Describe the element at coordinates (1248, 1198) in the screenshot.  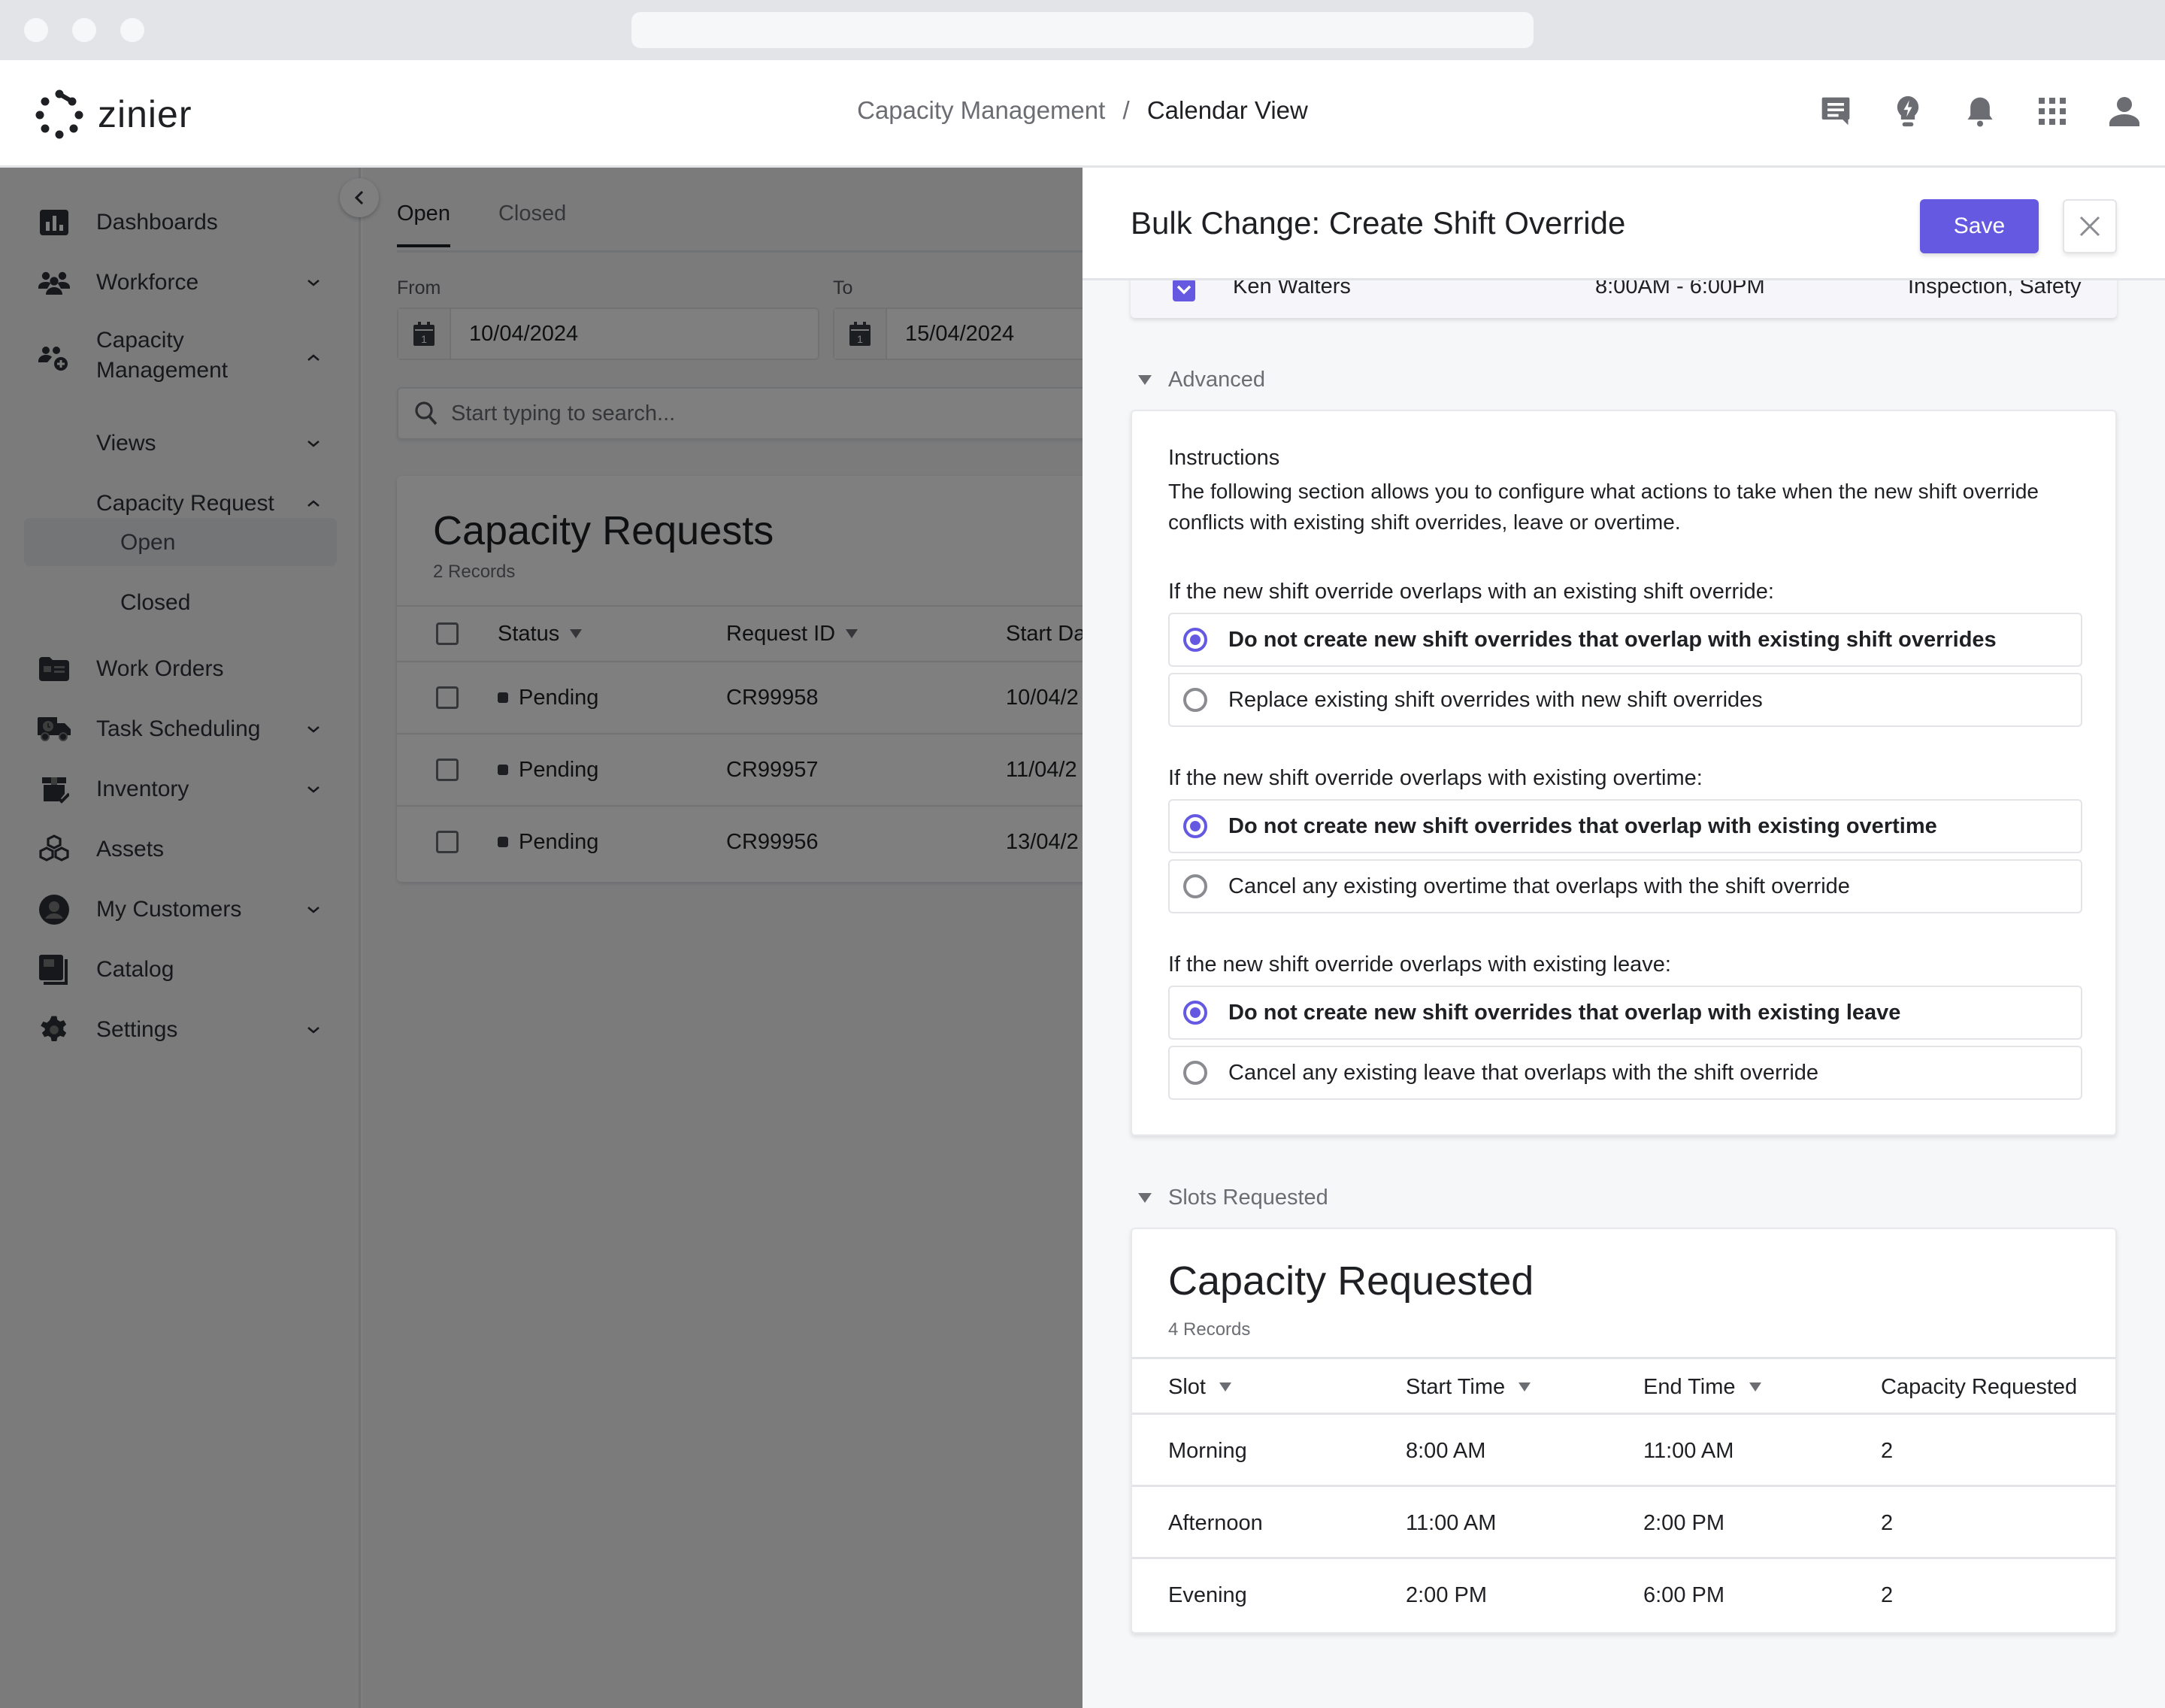
I see `section-label: Slots Requested` at that location.